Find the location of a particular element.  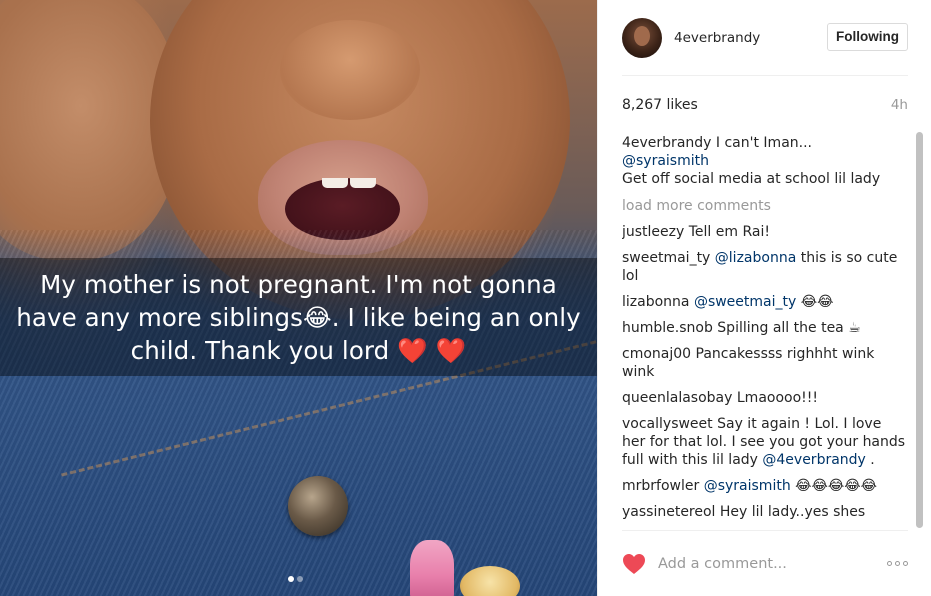

post-footer is located at coordinates (765, 563).